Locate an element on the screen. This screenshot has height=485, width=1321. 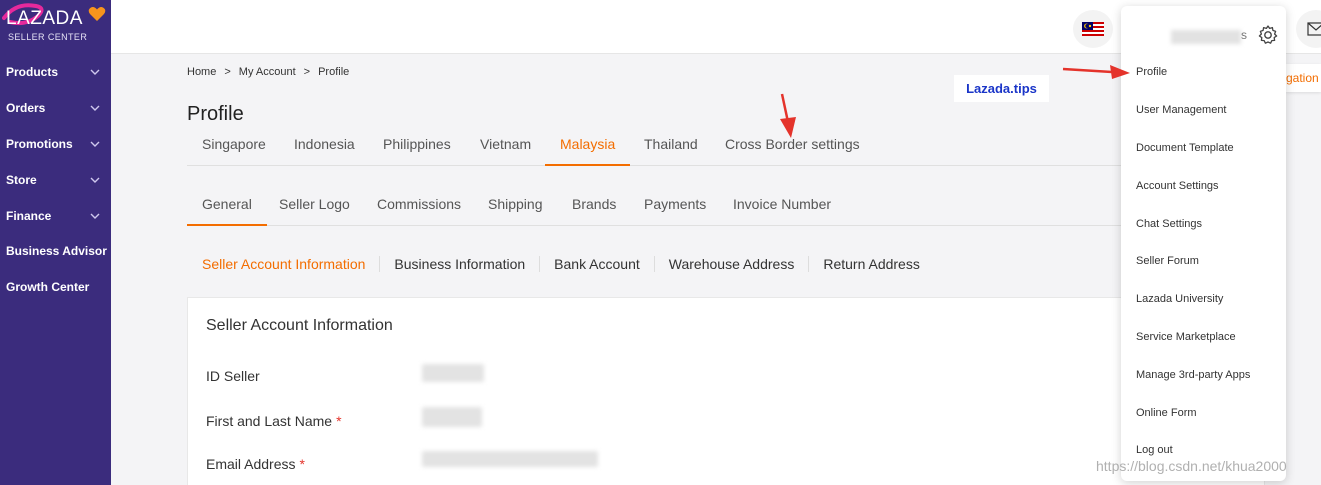
redacted-email-value is located at coordinates (510, 459).